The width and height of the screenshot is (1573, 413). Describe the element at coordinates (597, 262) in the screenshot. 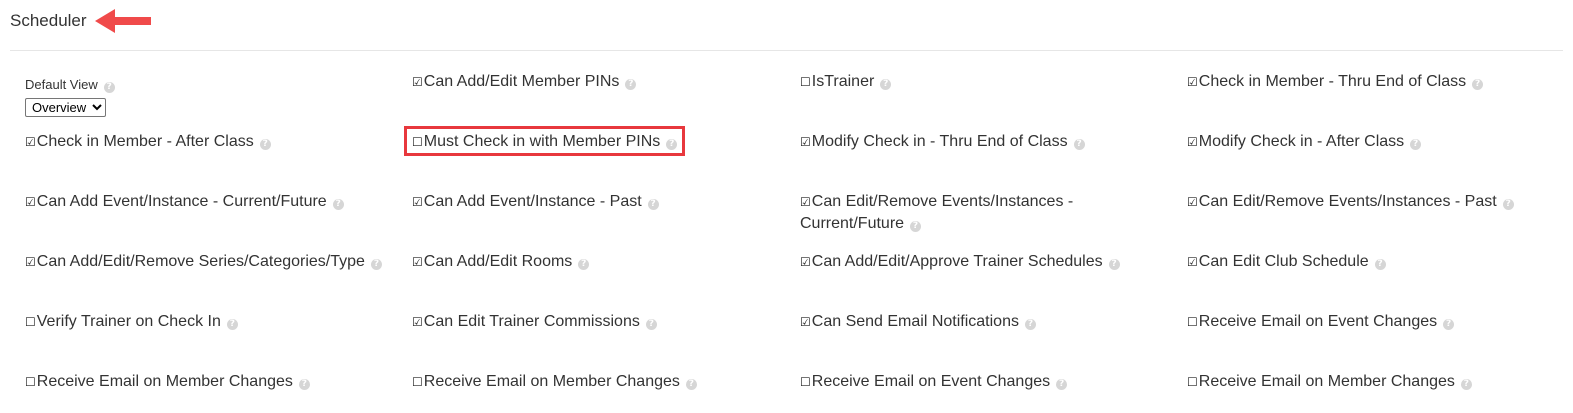

I see `permission-item: ☑Can Add/Edit Rooms?` at that location.